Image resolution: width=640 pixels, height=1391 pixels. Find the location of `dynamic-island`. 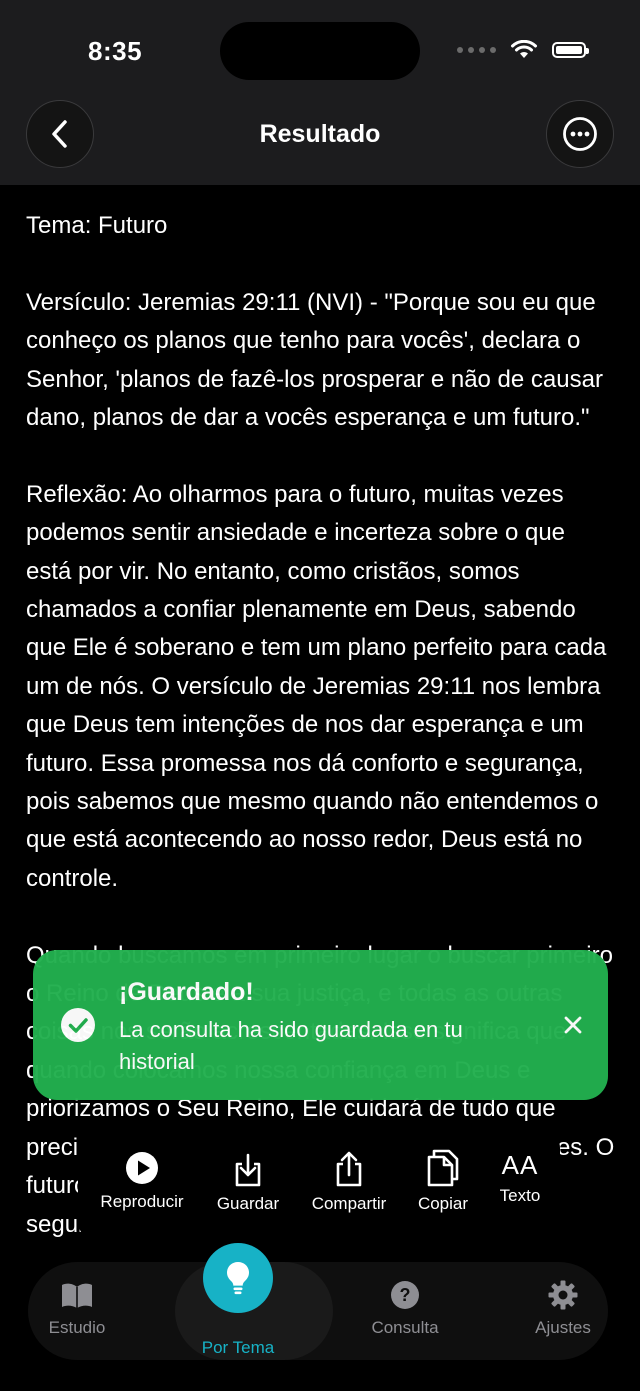

dynamic-island is located at coordinates (320, 51).